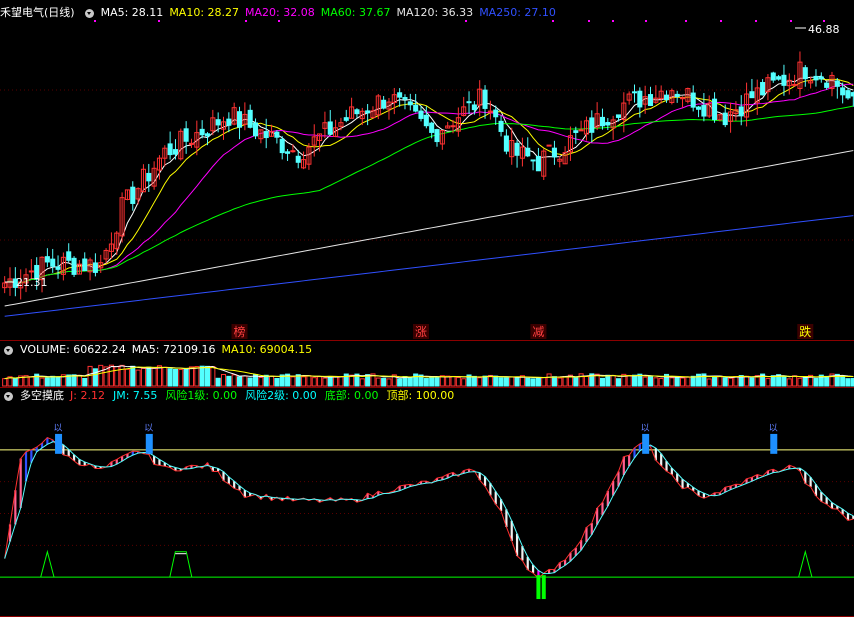 Image resolution: width=854 pixels, height=617 pixels. I want to click on indicator-label-4: 底部: 0.00, so click(351, 395).